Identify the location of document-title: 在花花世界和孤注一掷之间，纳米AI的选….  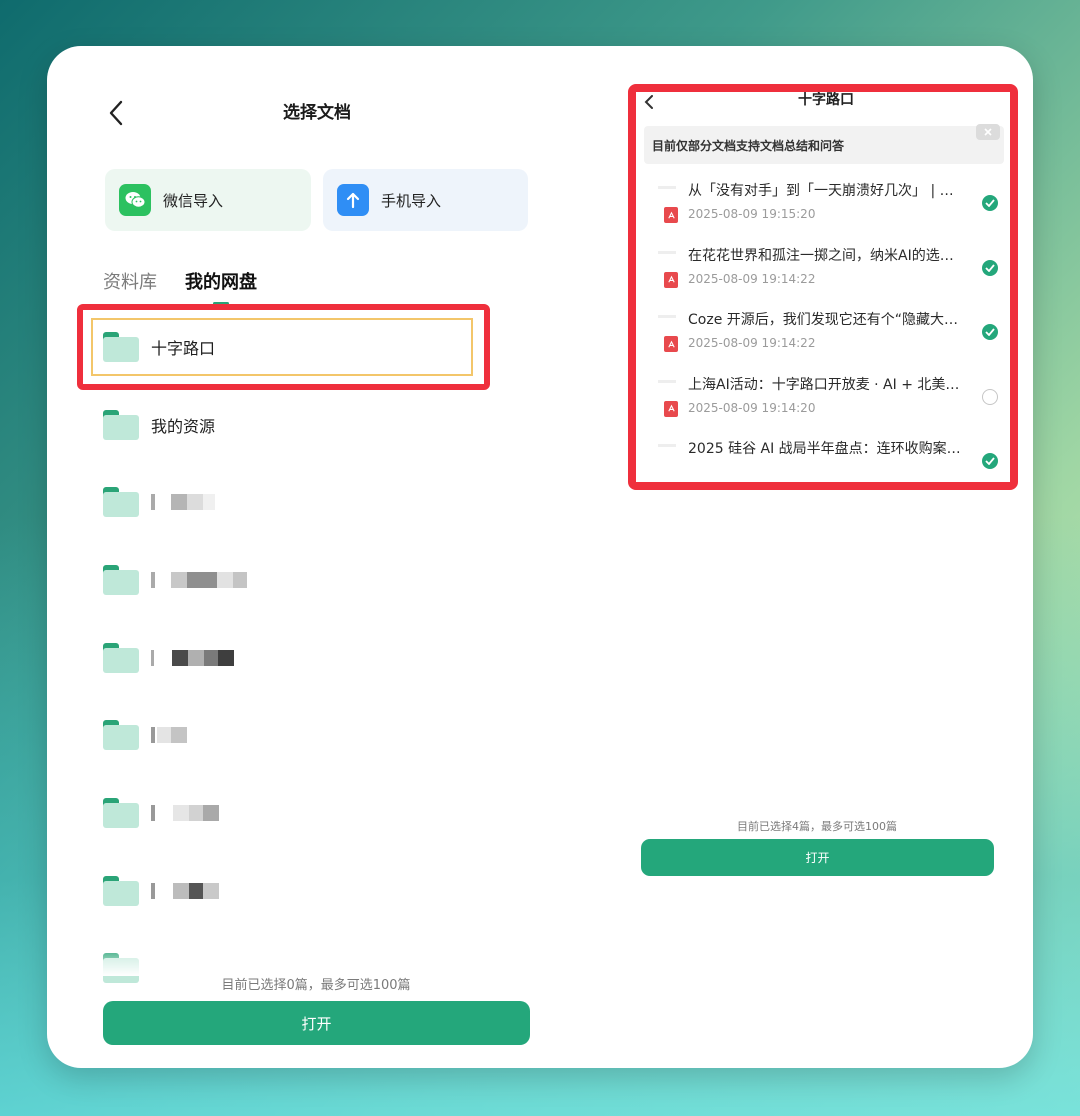
(821, 255).